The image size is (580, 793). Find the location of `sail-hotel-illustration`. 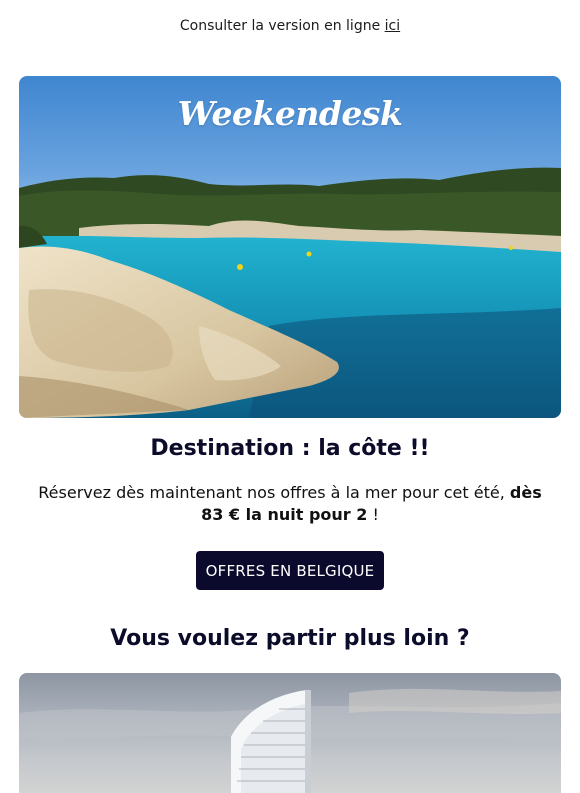

sail-hotel-illustration is located at coordinates (290, 740).